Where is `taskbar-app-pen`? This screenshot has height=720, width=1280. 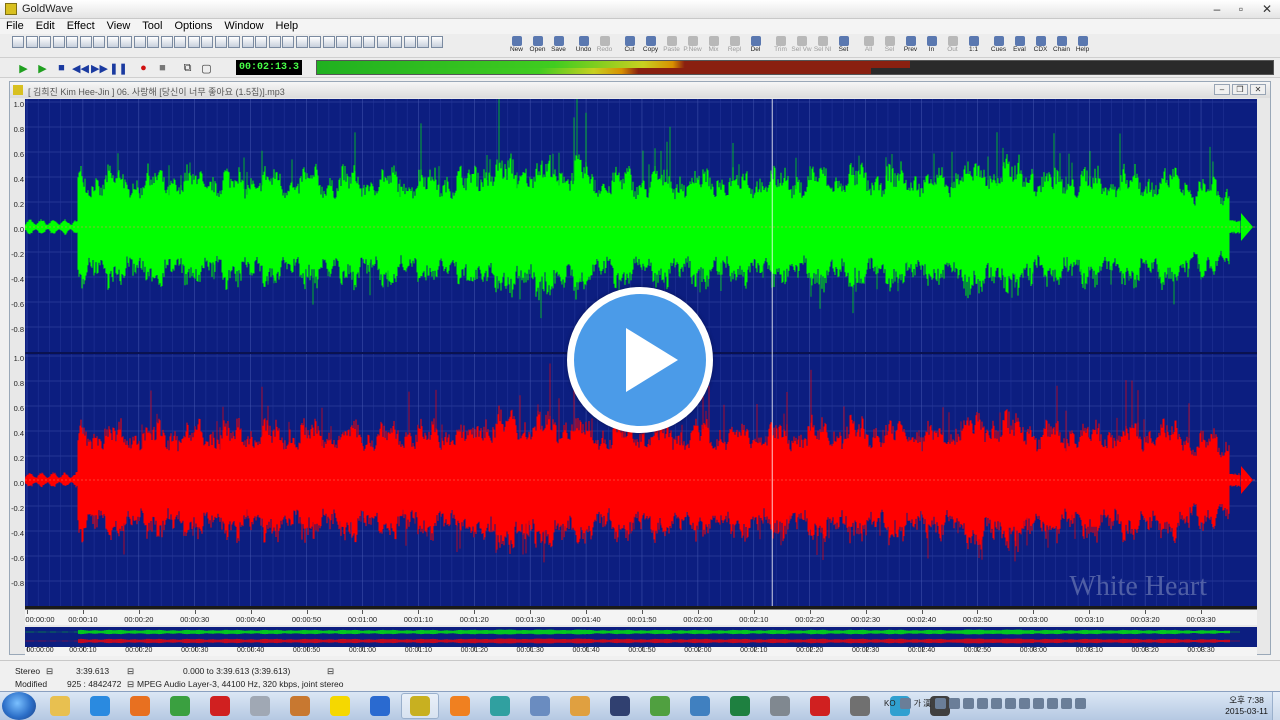
taskbar-app-pen is located at coordinates (540, 706).